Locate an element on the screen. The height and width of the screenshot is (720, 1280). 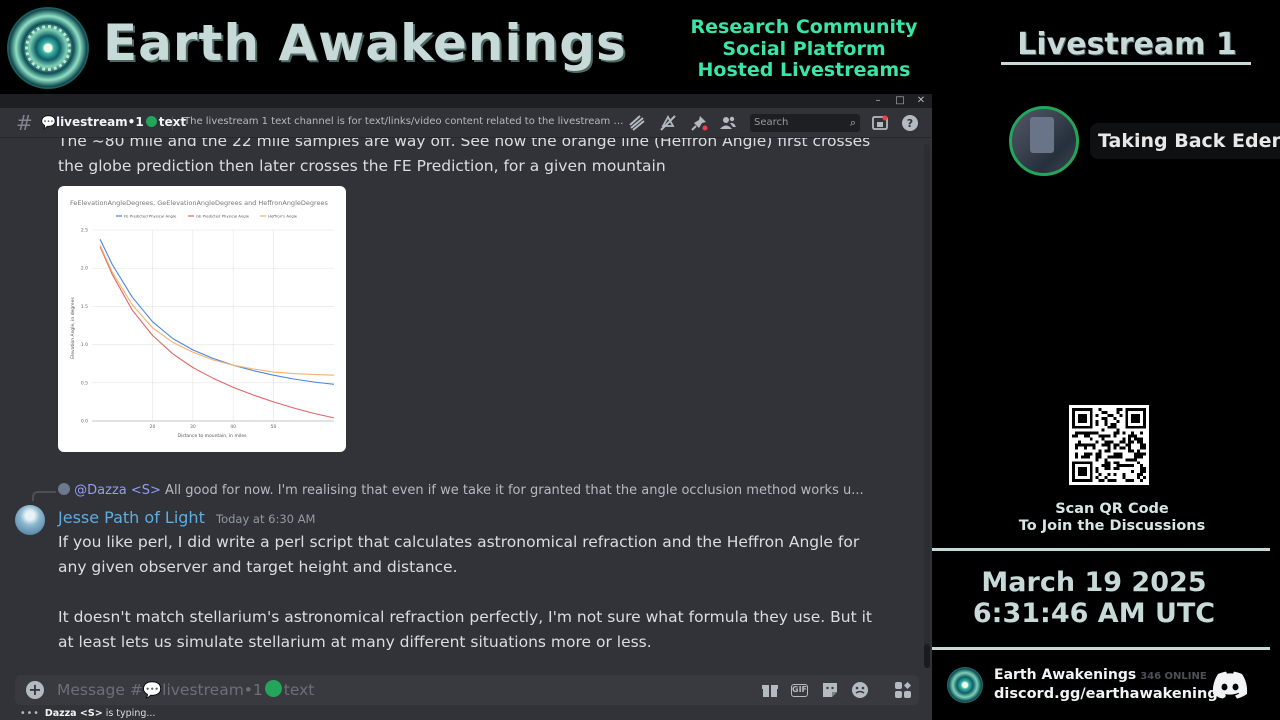
time-text: 6:31:46 AM UTC is located at coordinates (1094, 613).